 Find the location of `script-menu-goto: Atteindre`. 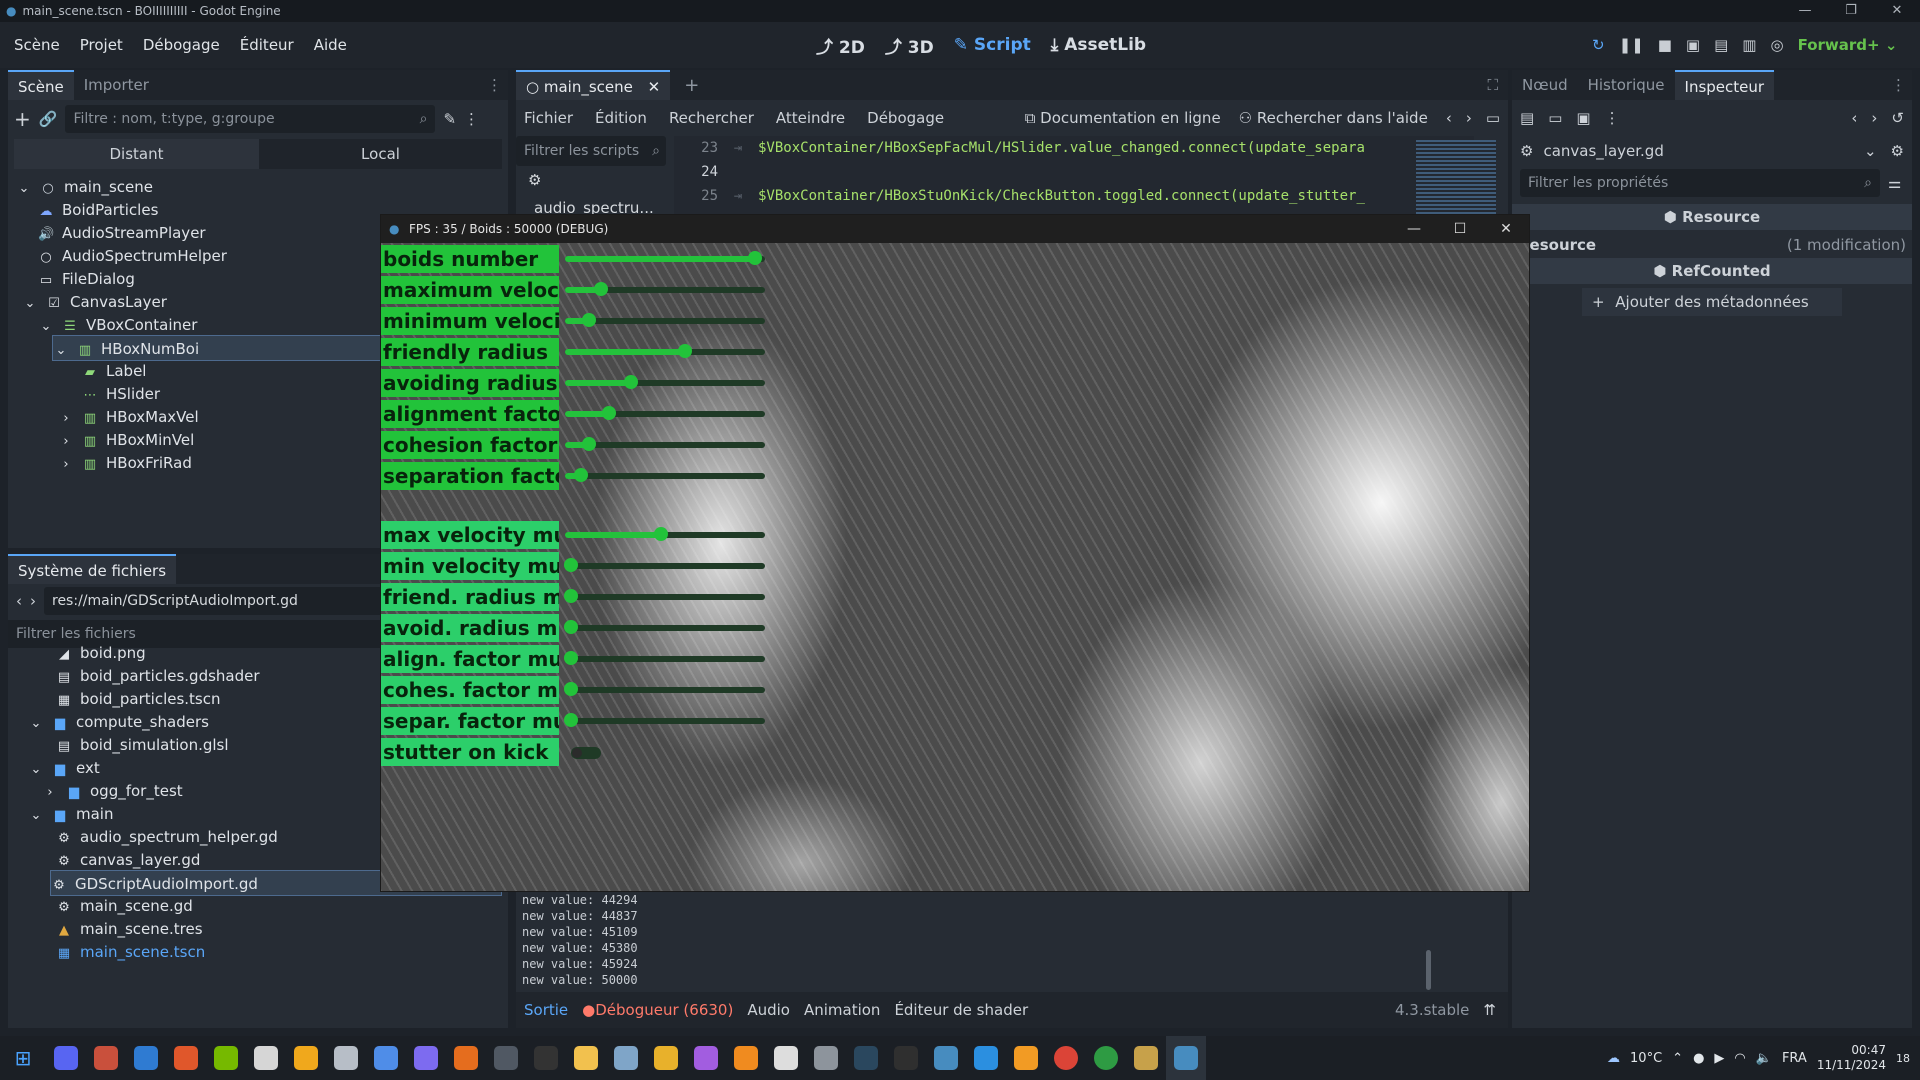

script-menu-goto: Atteindre is located at coordinates (810, 118).